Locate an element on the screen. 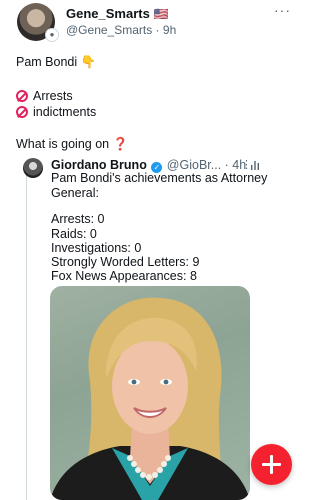 Image resolution: width=320 pixels, height=500 pixels. post-line-question-text: What is going on is located at coordinates (64, 144).